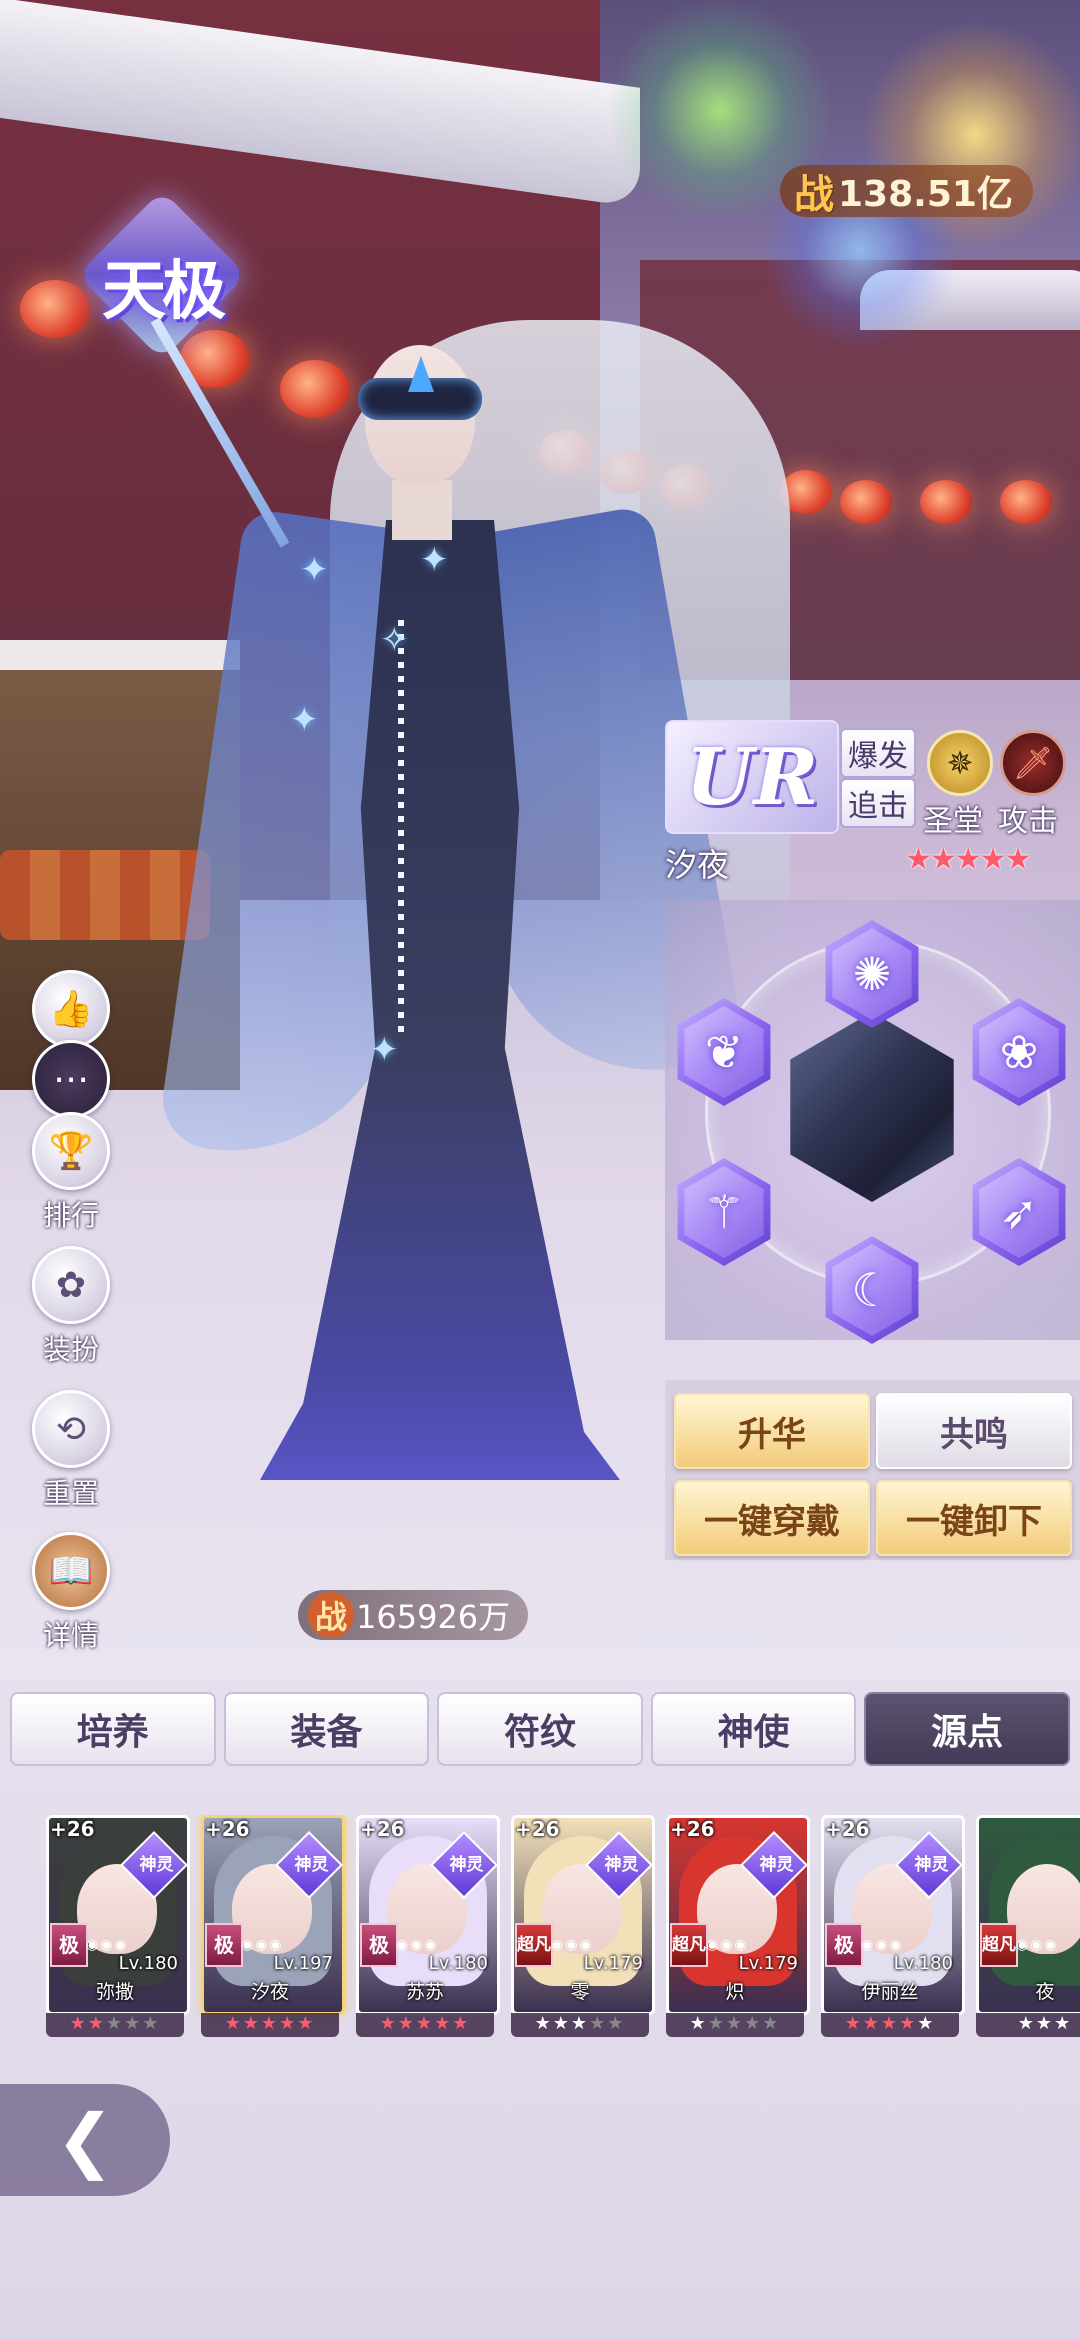 The image size is (1080, 2339). I want to click on rarity-label: UR, so click(752, 777).